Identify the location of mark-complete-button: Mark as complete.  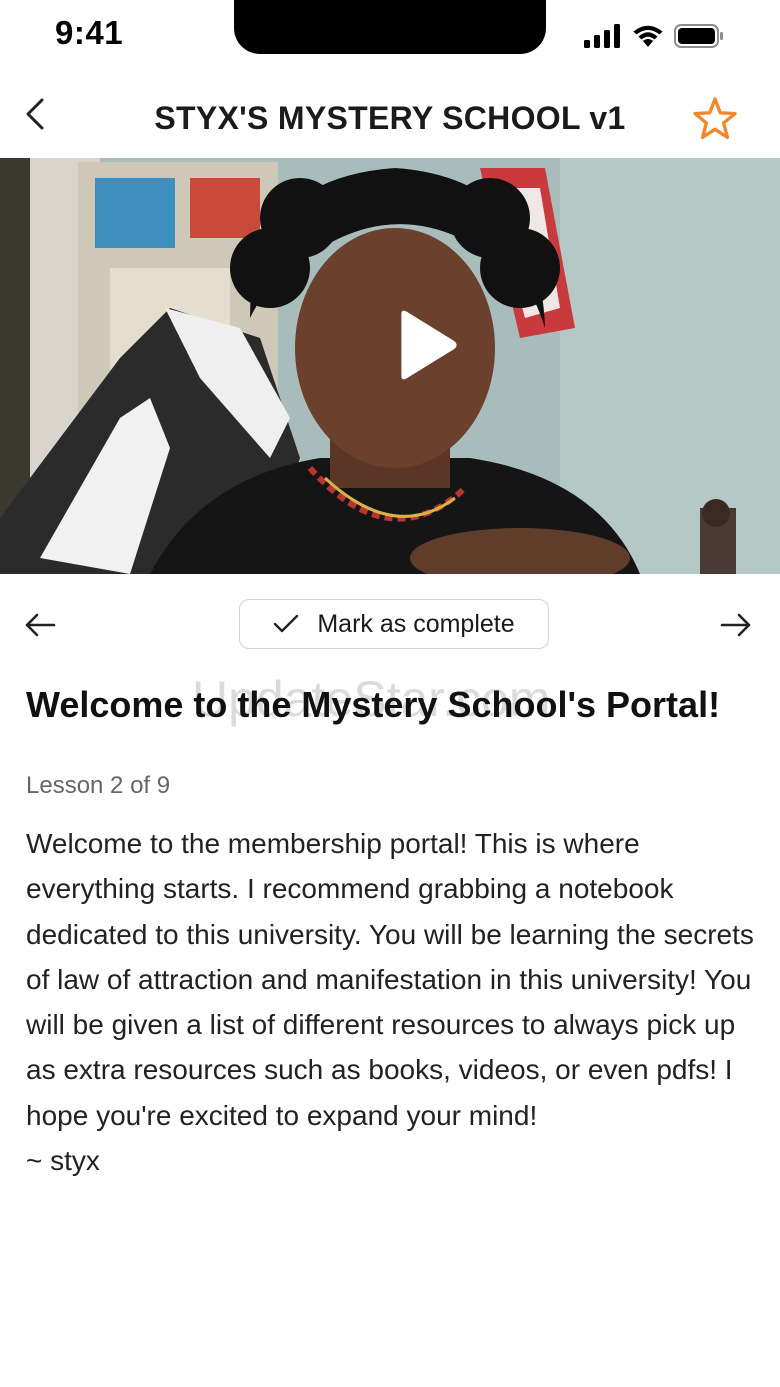
(394, 624).